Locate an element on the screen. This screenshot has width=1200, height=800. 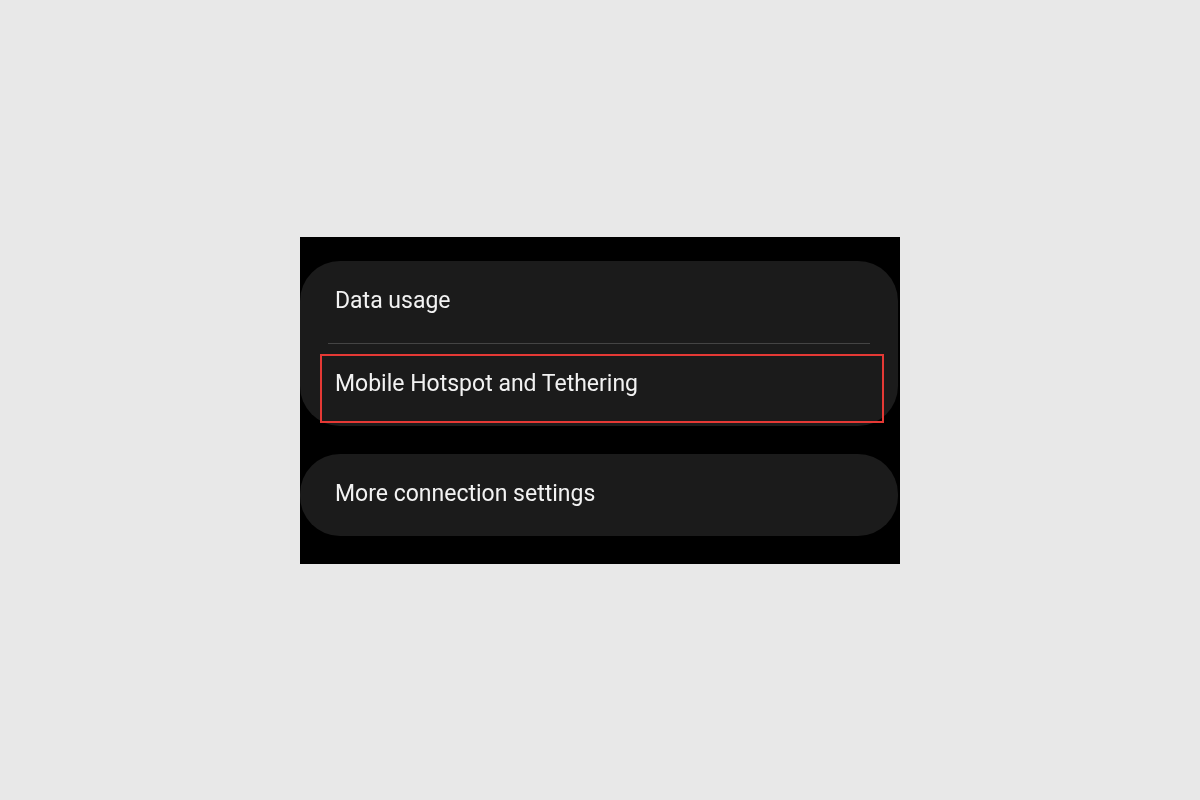
settings-item: More connection settings is located at coordinates (465, 494).